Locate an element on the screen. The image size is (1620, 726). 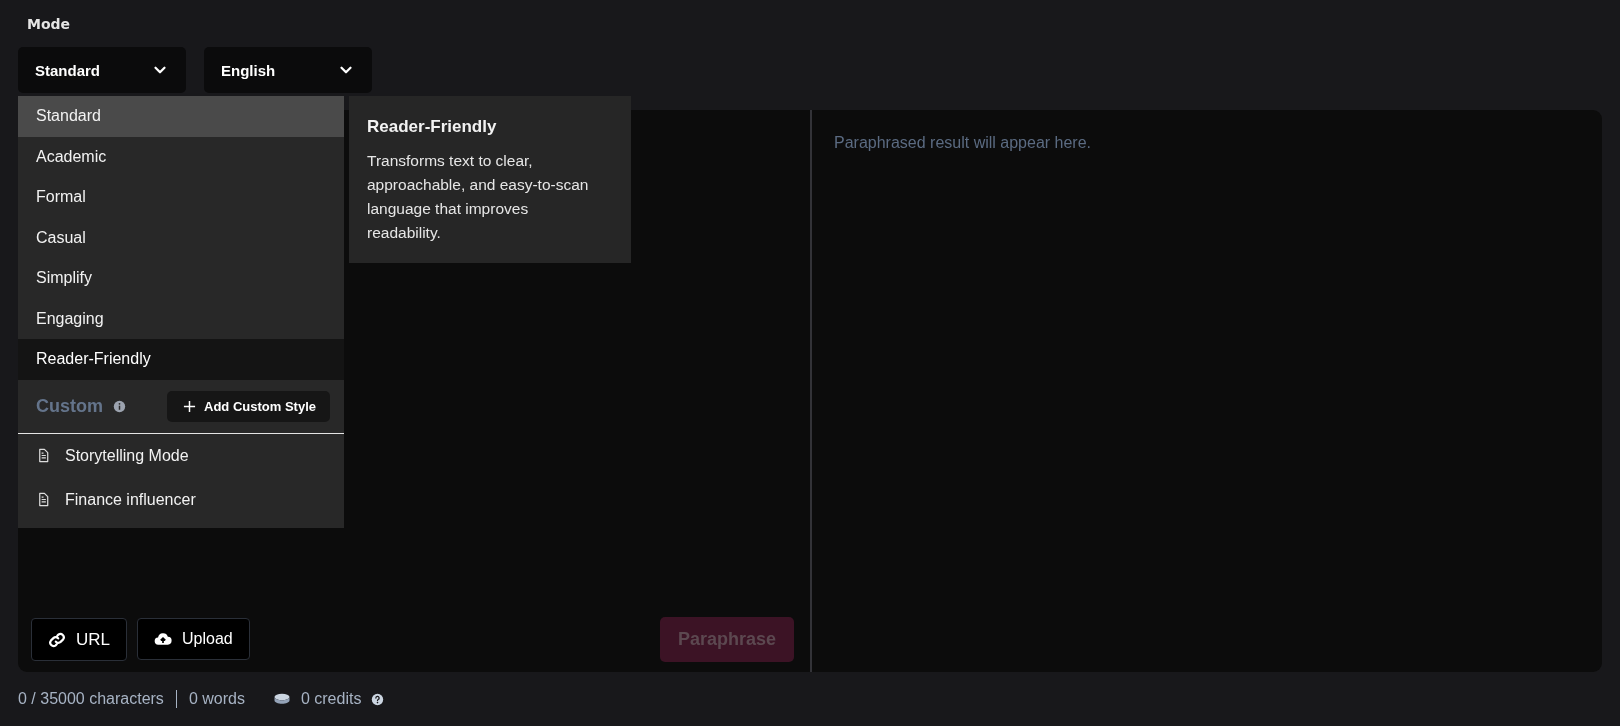
menu-item: Reader-Friendly is located at coordinates (181, 359).